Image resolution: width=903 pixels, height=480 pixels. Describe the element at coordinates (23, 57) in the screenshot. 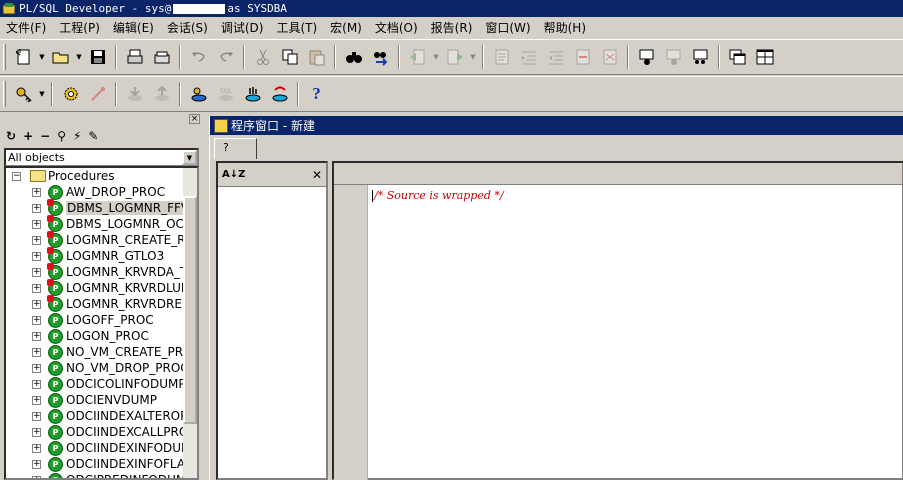

I see `new-icon` at that location.